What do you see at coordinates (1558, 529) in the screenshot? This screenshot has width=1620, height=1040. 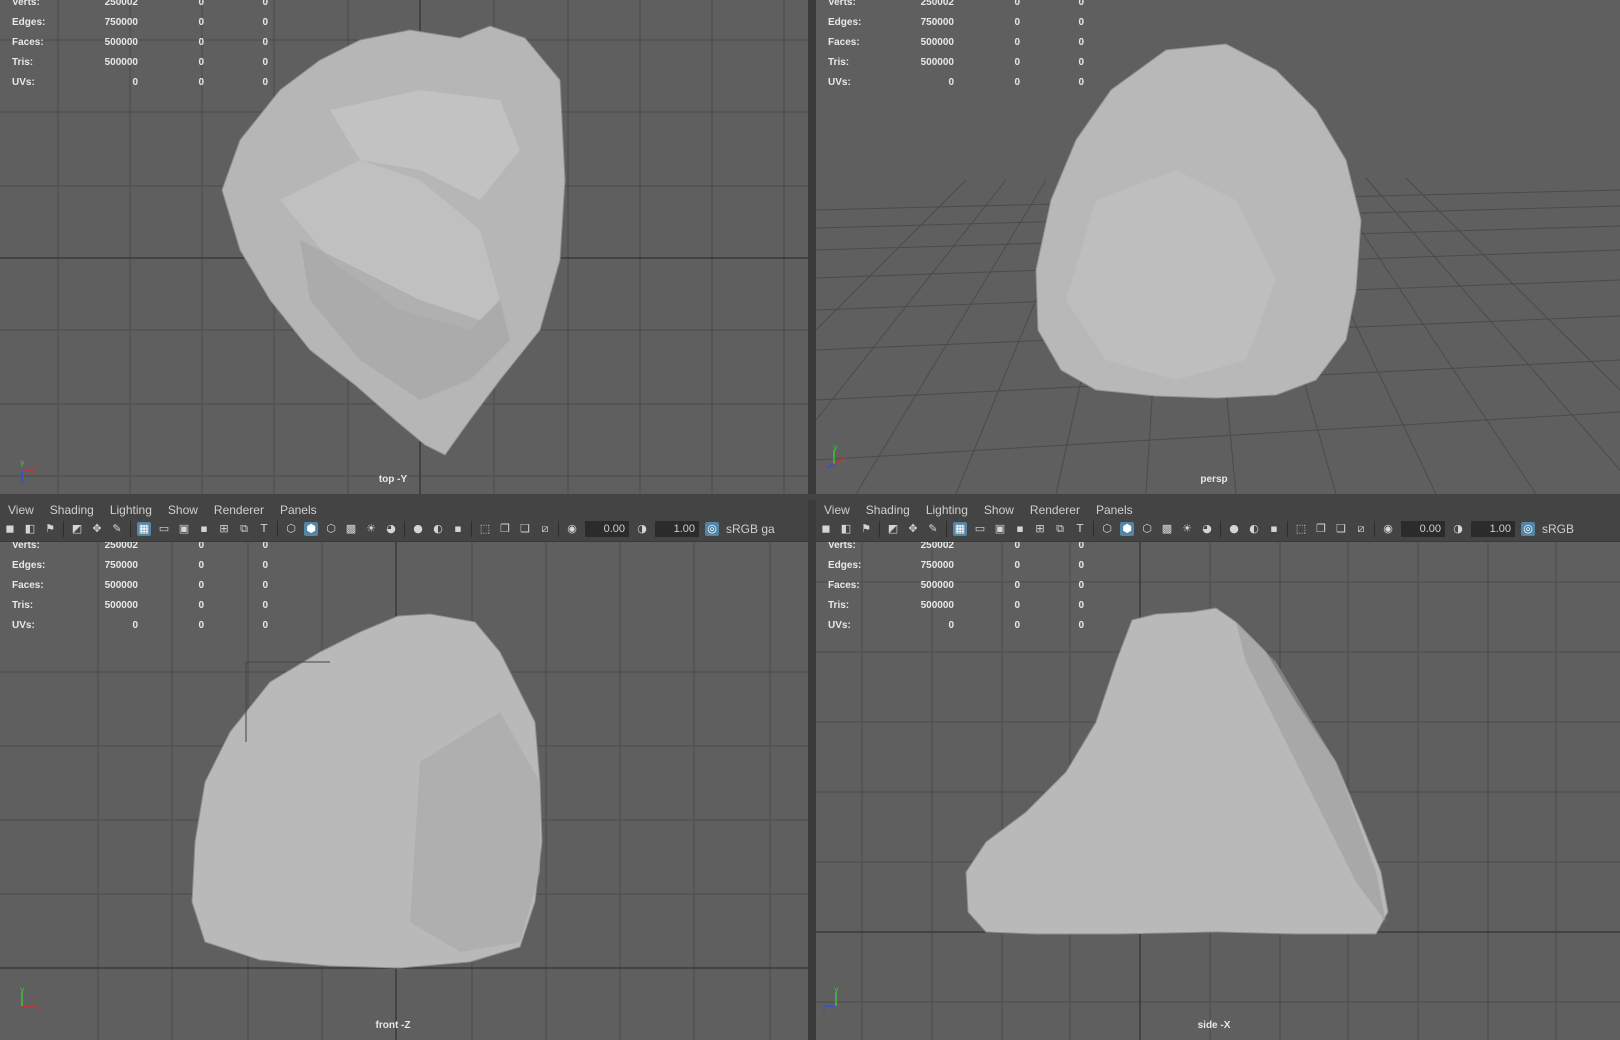 I see `colorspace-dropdown: sRGB` at bounding box center [1558, 529].